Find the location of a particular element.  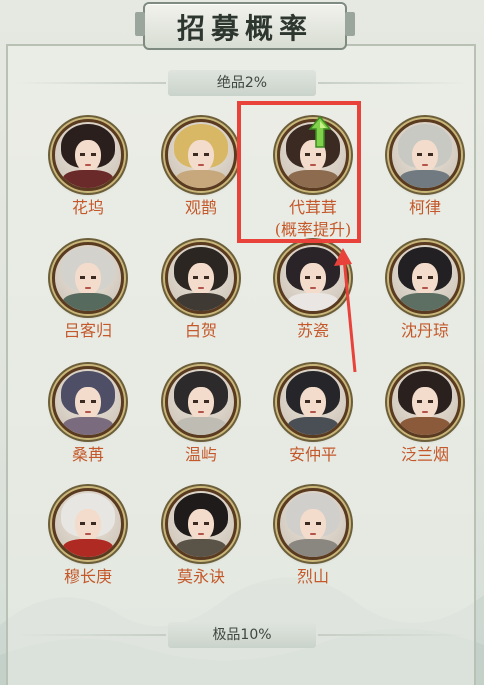

character-name: 花坞 is located at coordinates (87, 207).